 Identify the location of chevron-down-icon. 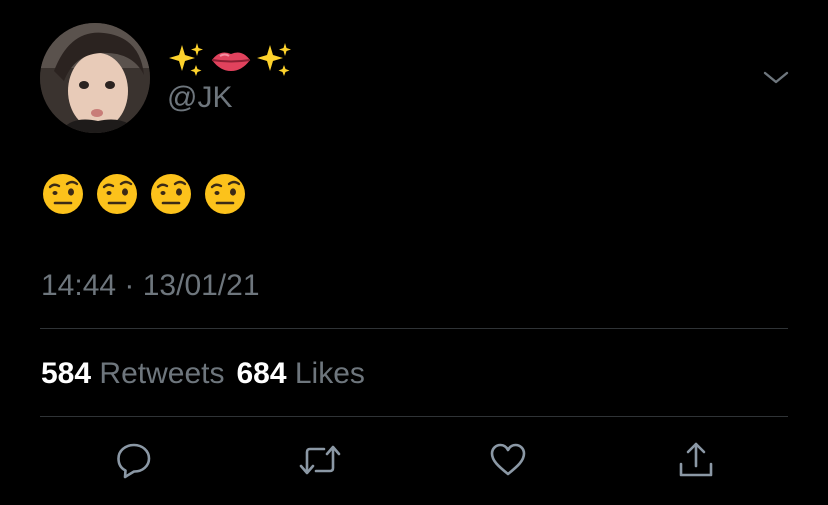
(776, 77).